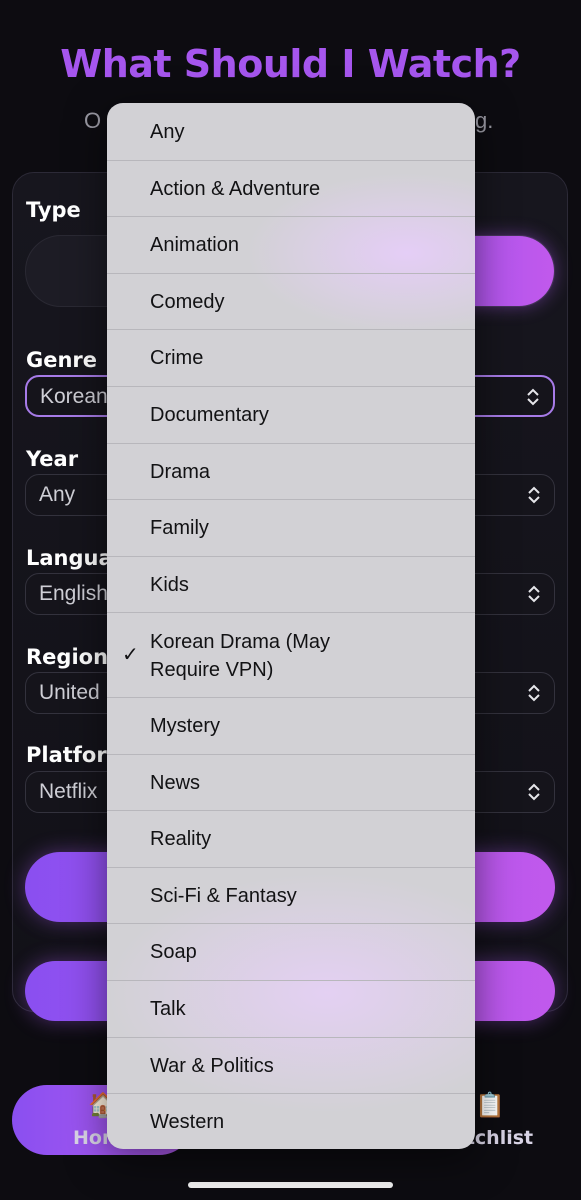  Describe the element at coordinates (73, 593) in the screenshot. I see `language-select-value: English` at that location.